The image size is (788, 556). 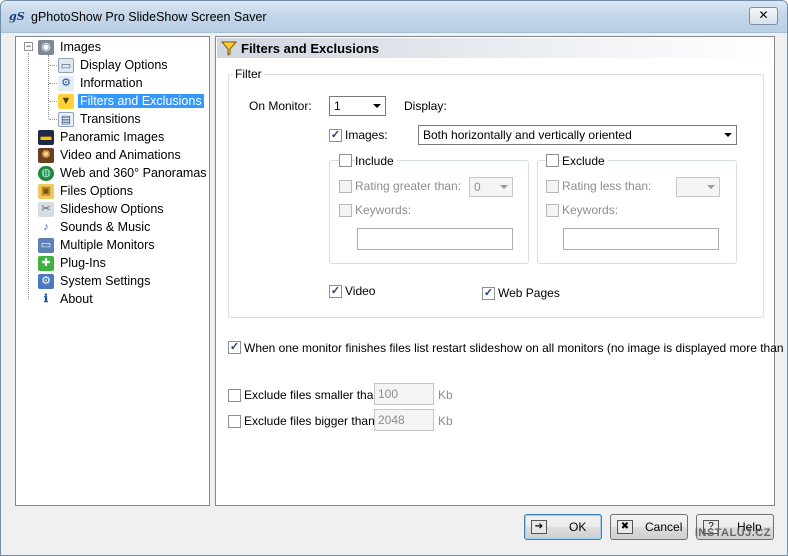 I want to click on exclude-bigger-unit: Kb, so click(x=445, y=421).